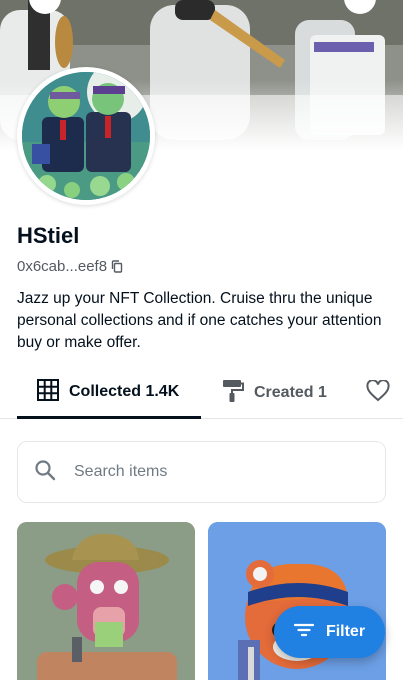 Image resolution: width=403 pixels, height=680 pixels. I want to click on search-bar, so click(201, 472).